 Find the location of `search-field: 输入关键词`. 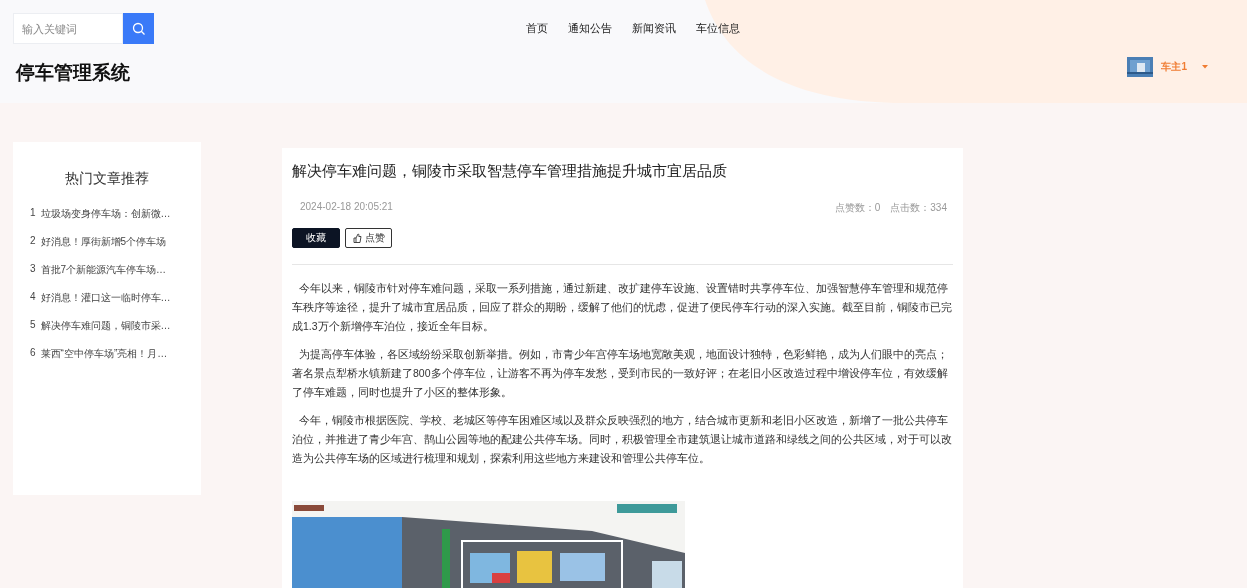

search-field: 输入关键词 is located at coordinates (68, 28).